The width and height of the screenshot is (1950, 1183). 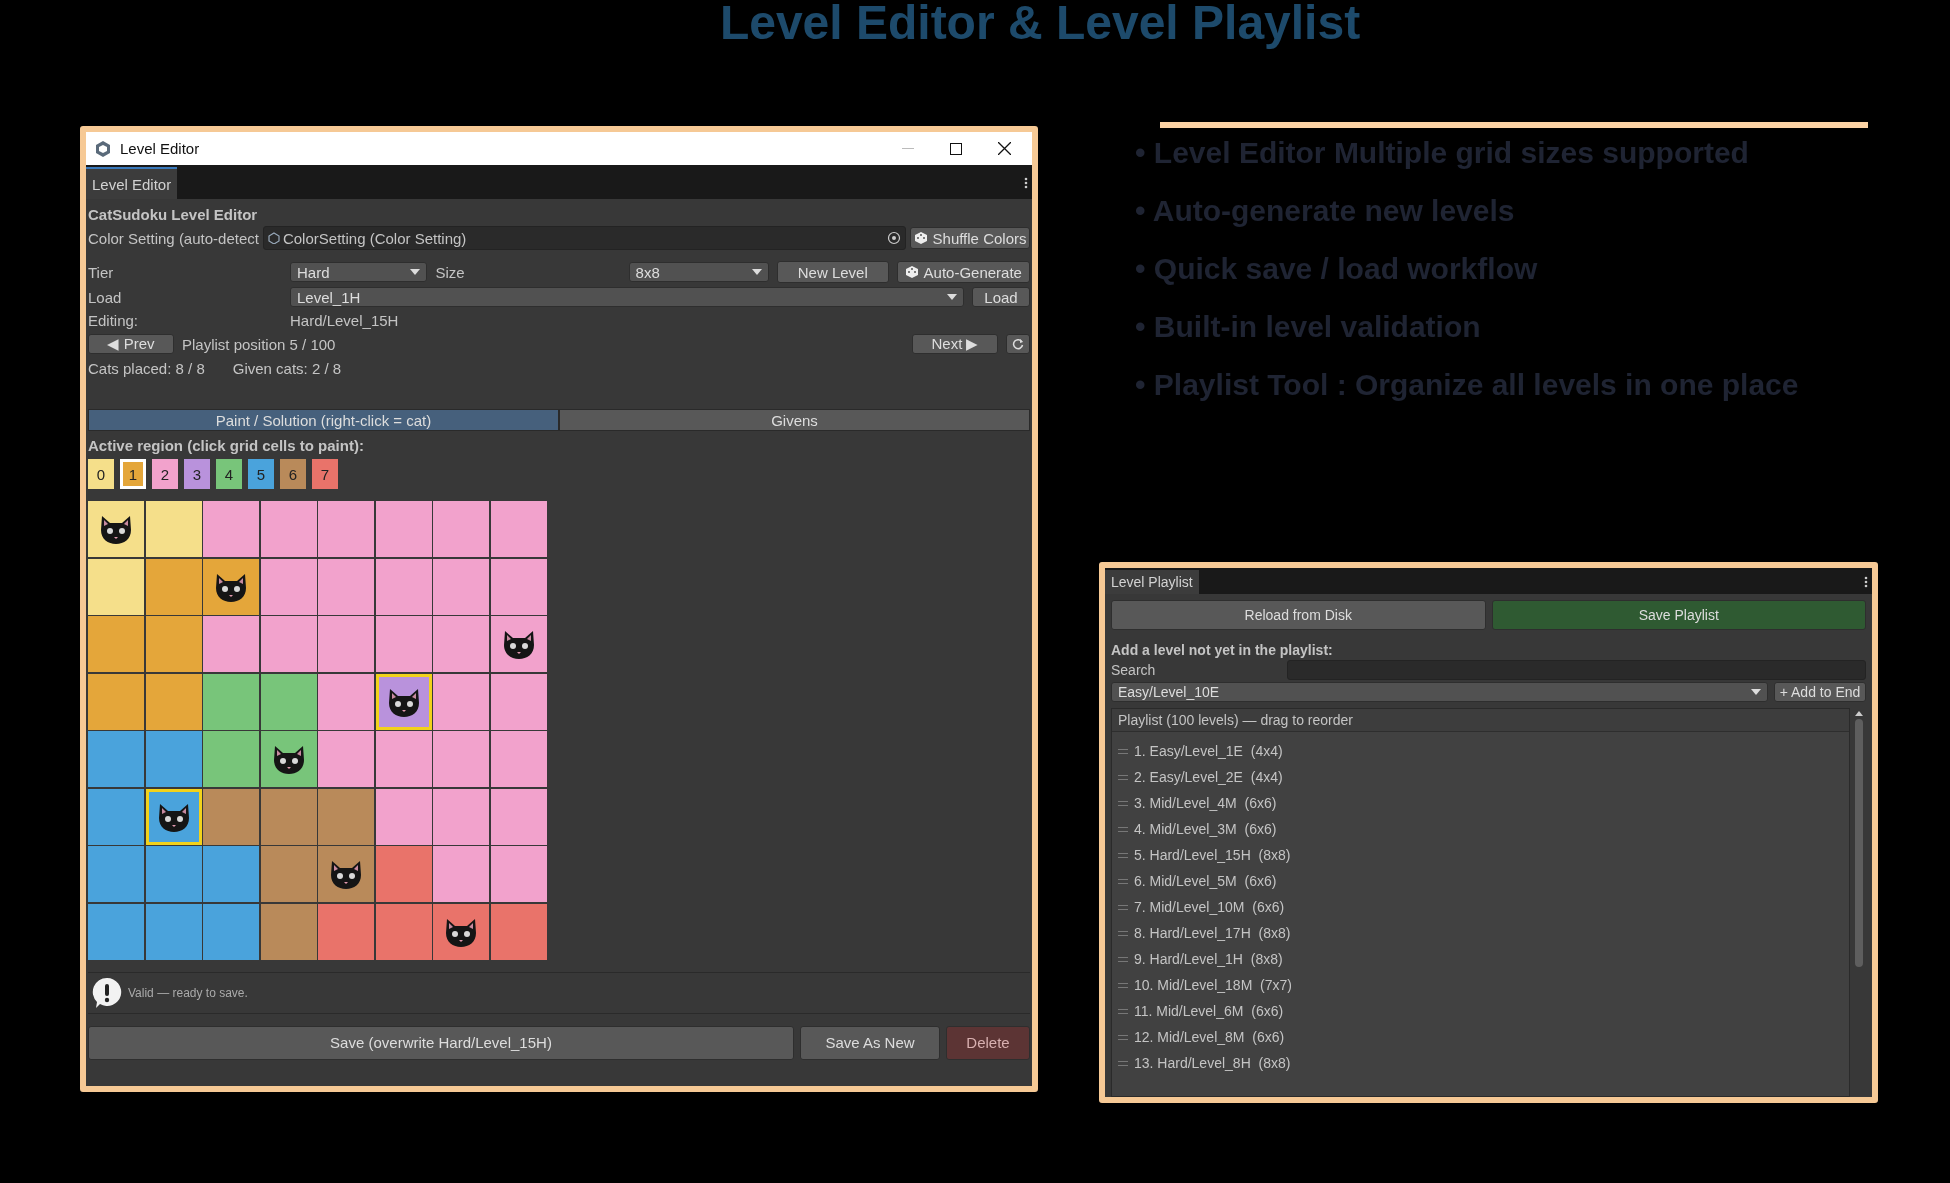 I want to click on refresh-button, so click(x=1018, y=344).